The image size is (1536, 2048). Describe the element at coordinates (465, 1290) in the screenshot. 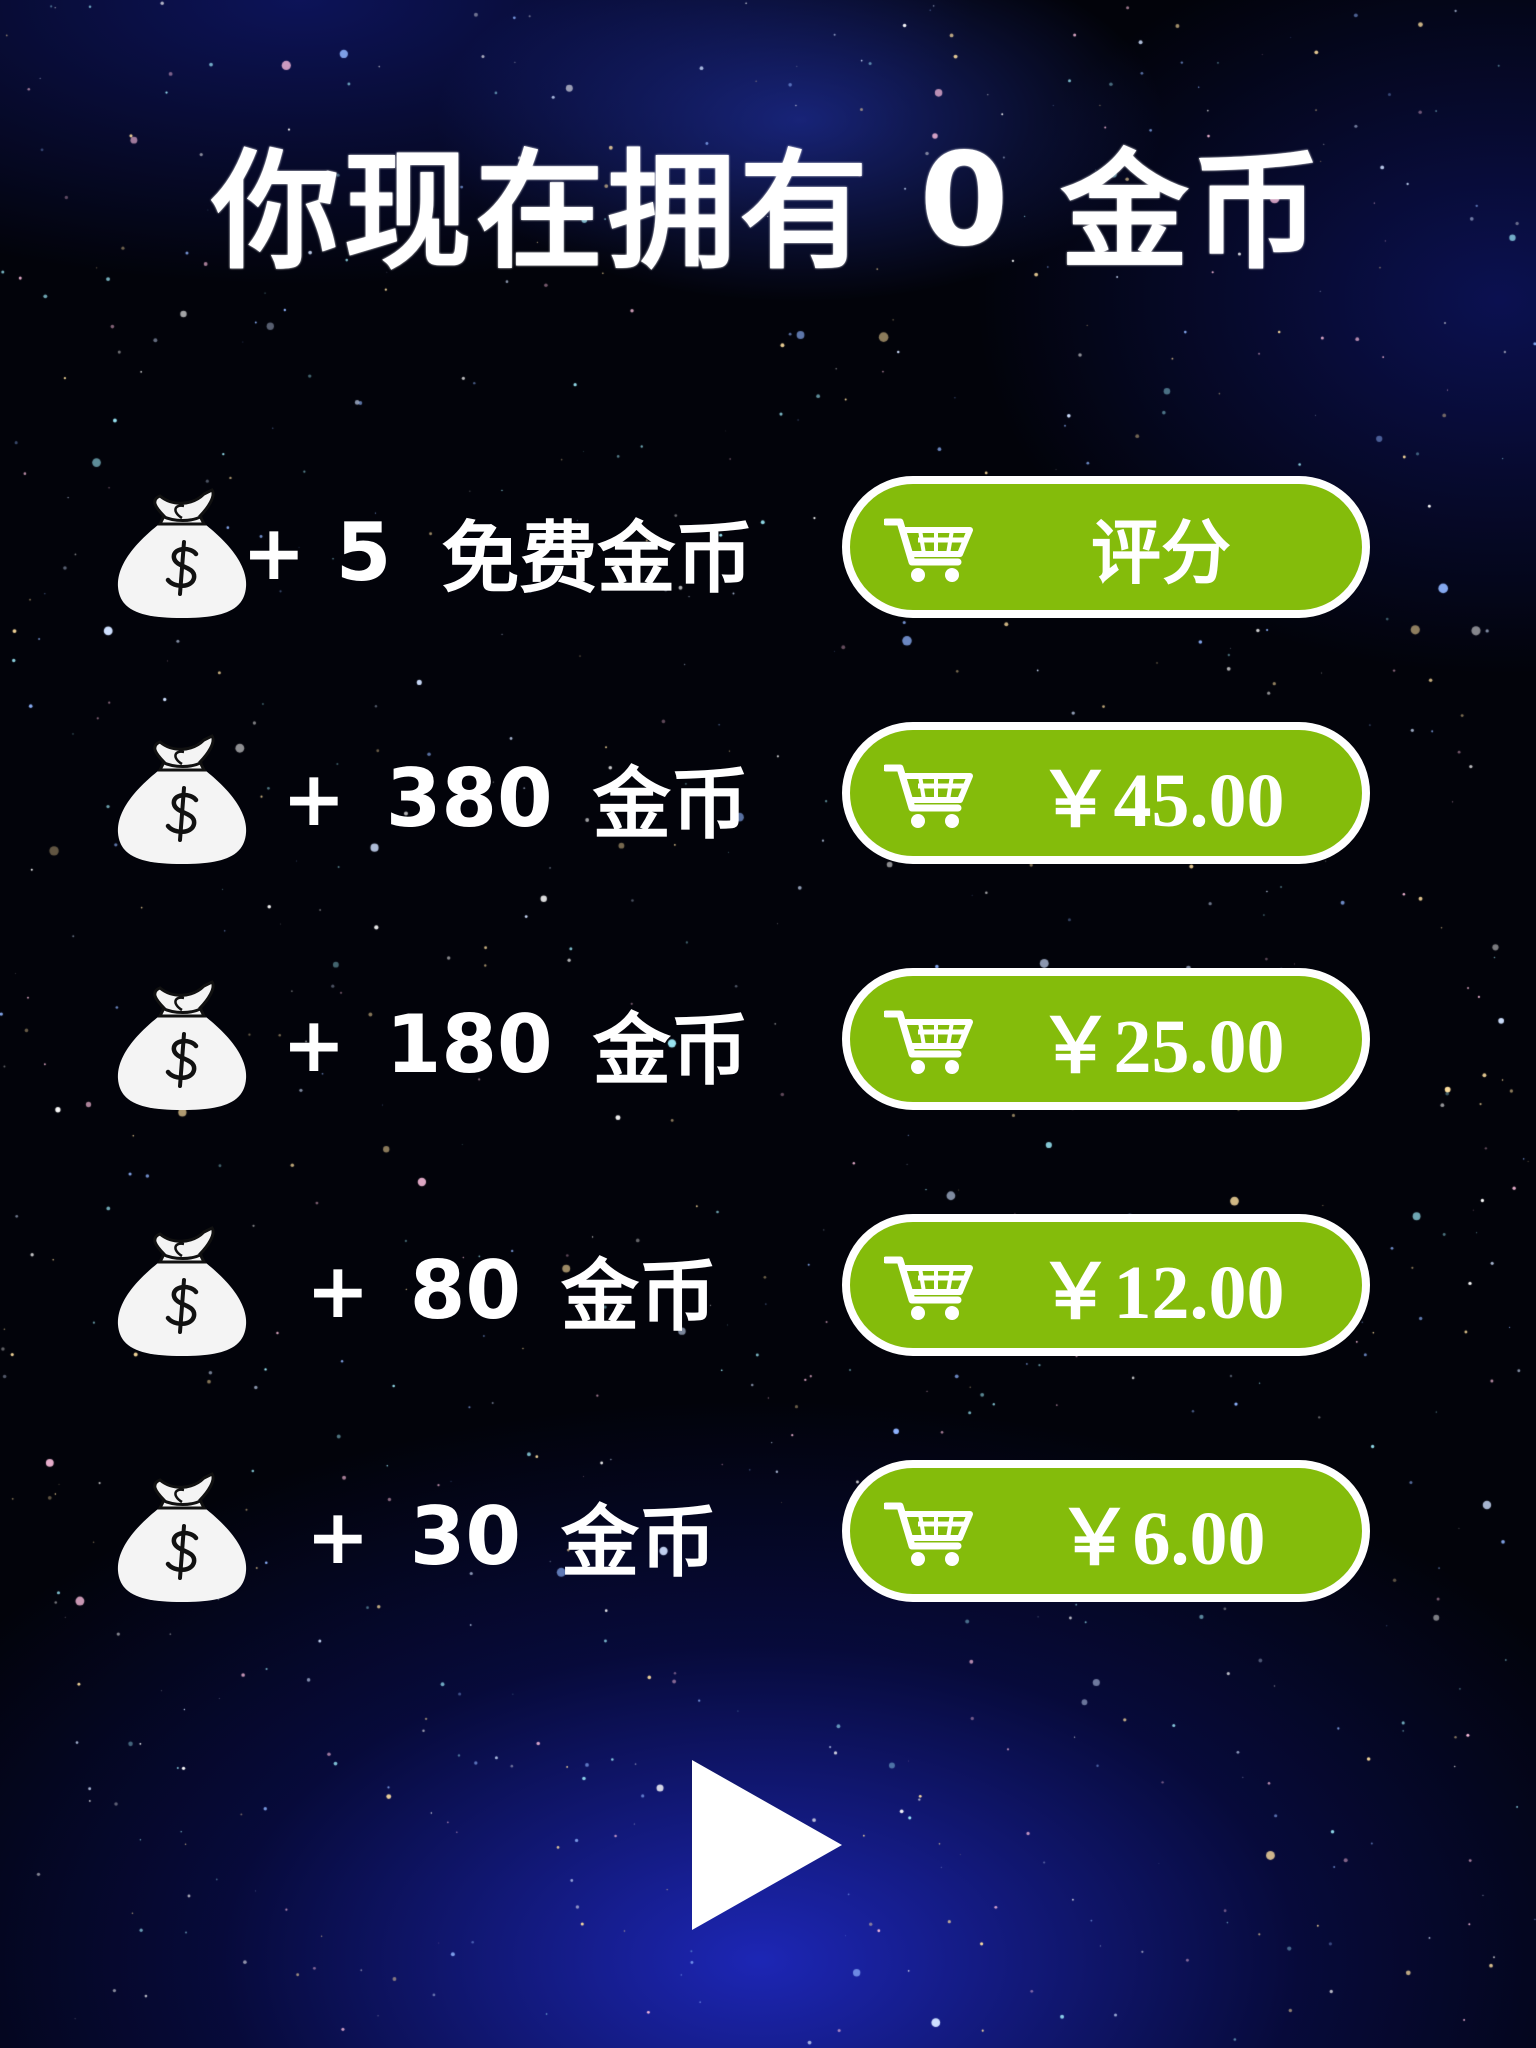

I see `offer-amount: 80` at that location.